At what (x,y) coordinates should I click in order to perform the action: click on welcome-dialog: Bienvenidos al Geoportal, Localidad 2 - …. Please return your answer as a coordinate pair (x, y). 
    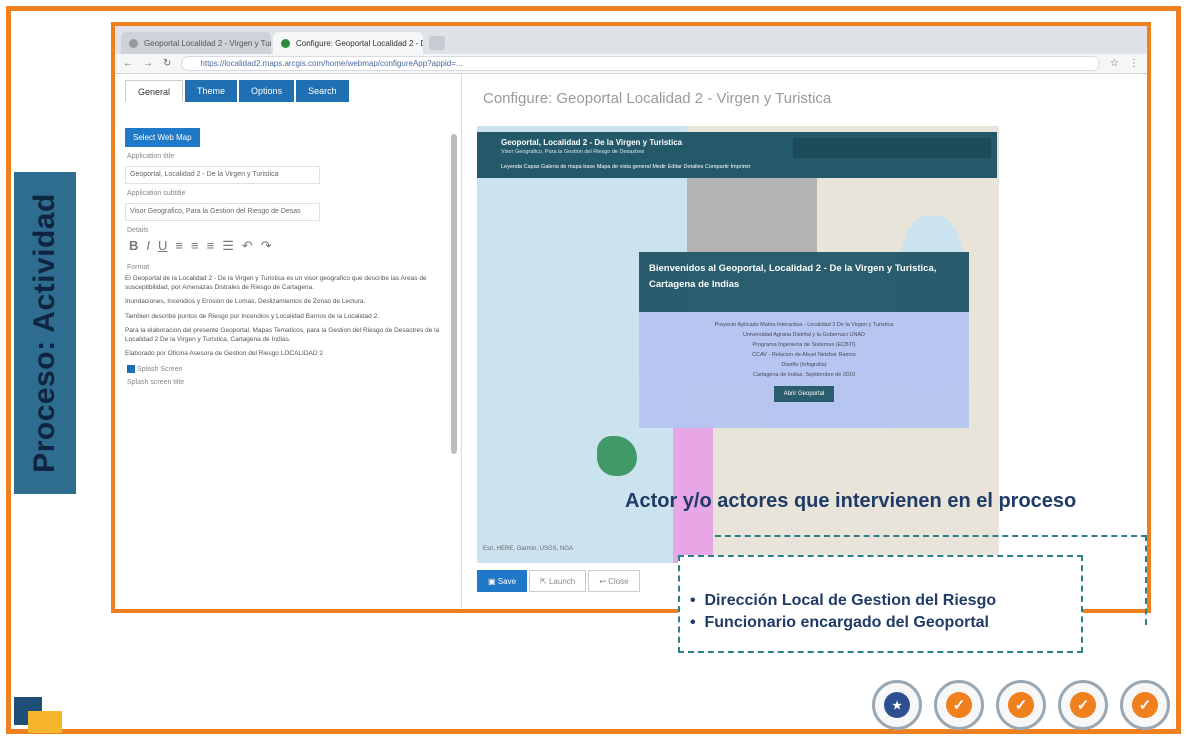
    Looking at the image, I should click on (804, 340).